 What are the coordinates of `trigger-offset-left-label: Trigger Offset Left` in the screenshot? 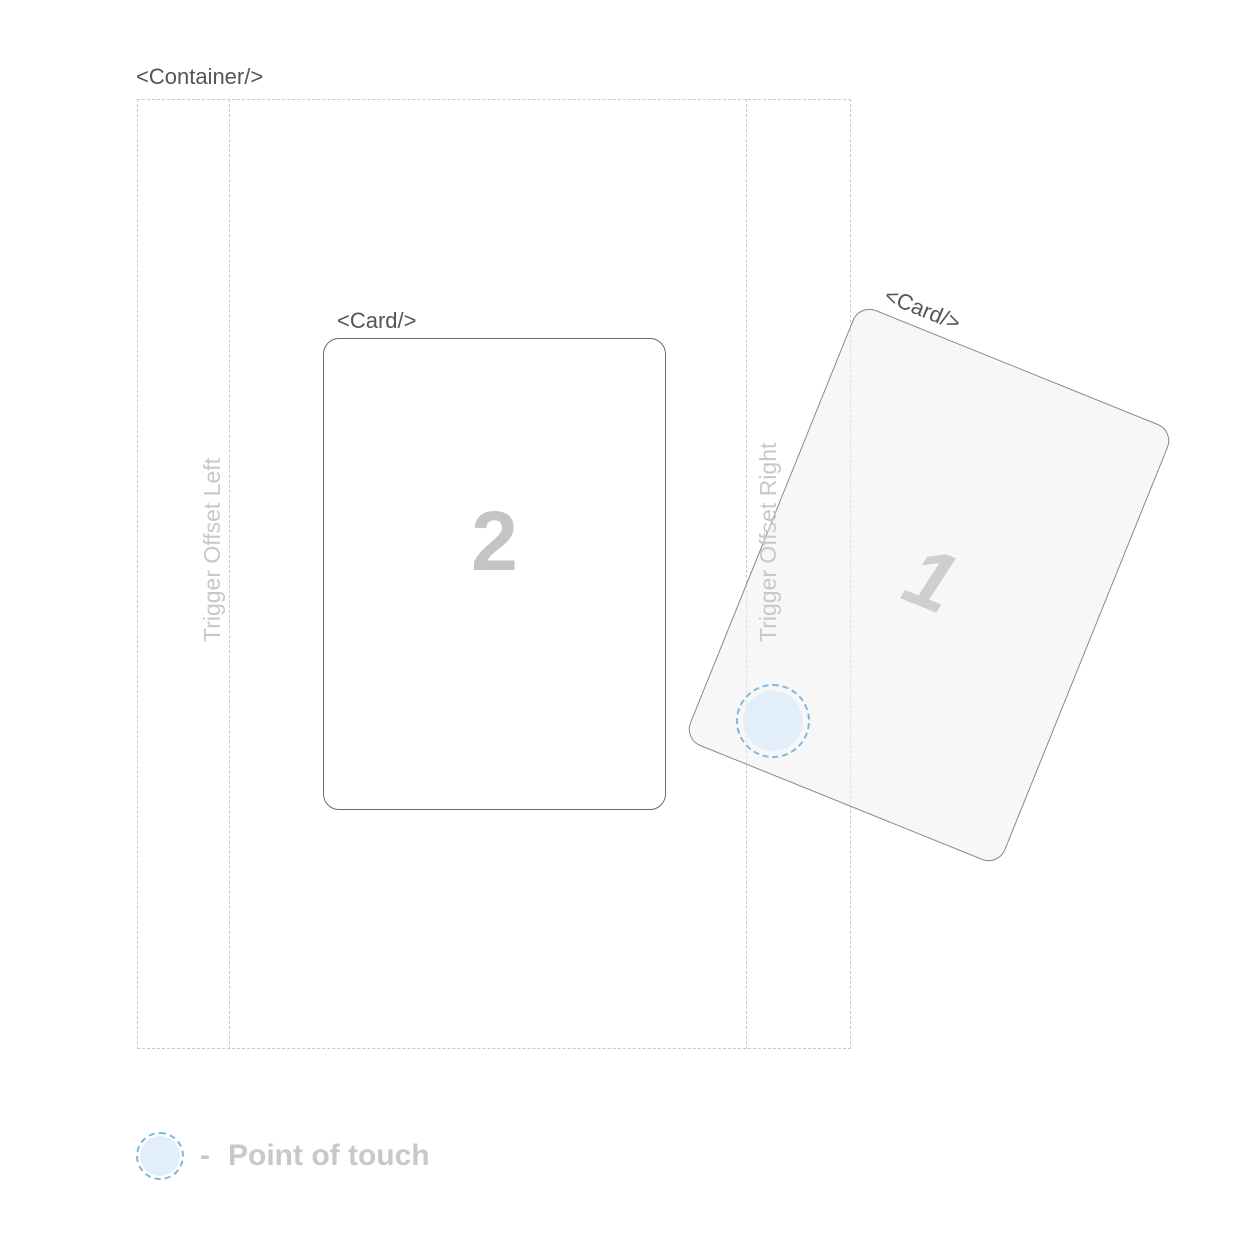 It's located at (212, 549).